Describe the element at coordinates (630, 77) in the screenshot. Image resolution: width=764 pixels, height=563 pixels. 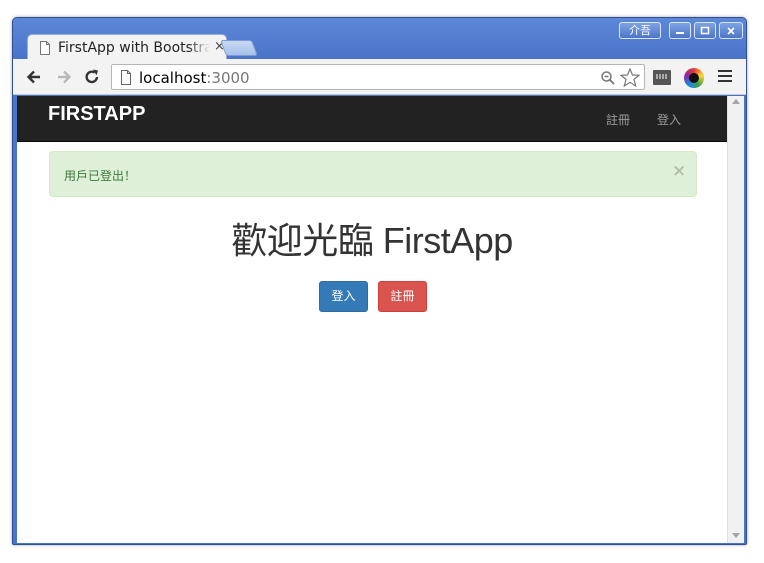
I see `bookmark-star-icon` at that location.